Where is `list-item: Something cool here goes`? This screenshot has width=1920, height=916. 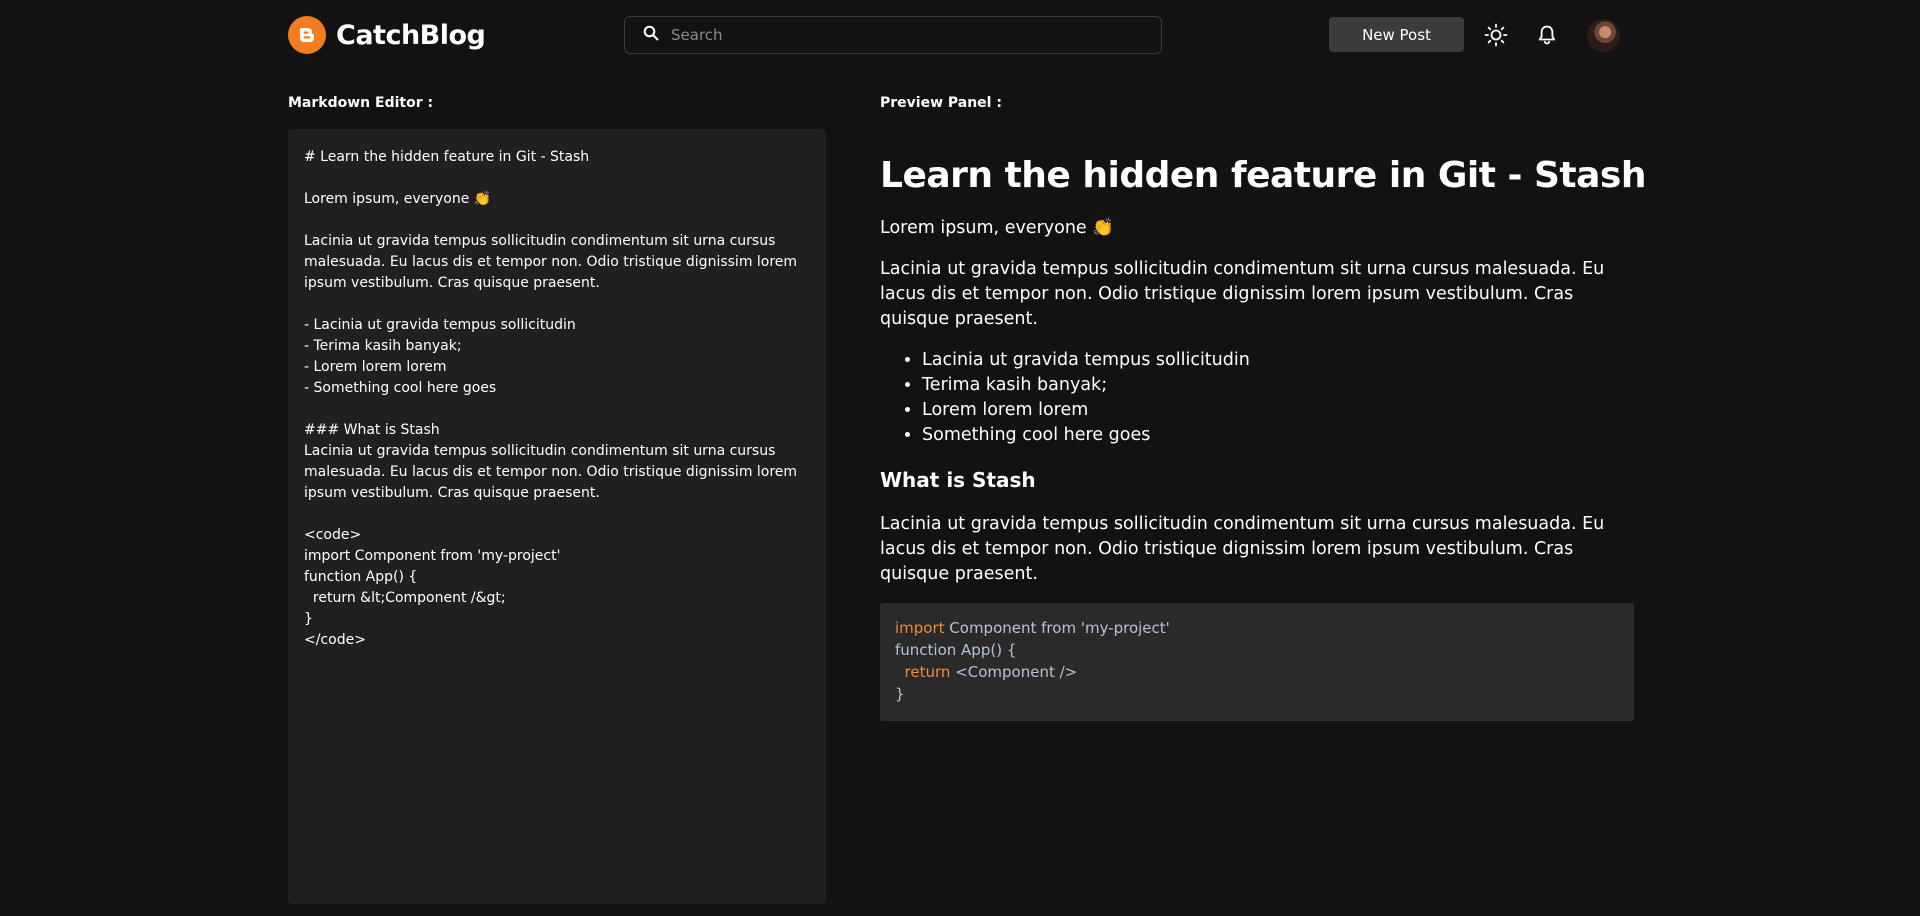
list-item: Something cool here goes is located at coordinates (1278, 435).